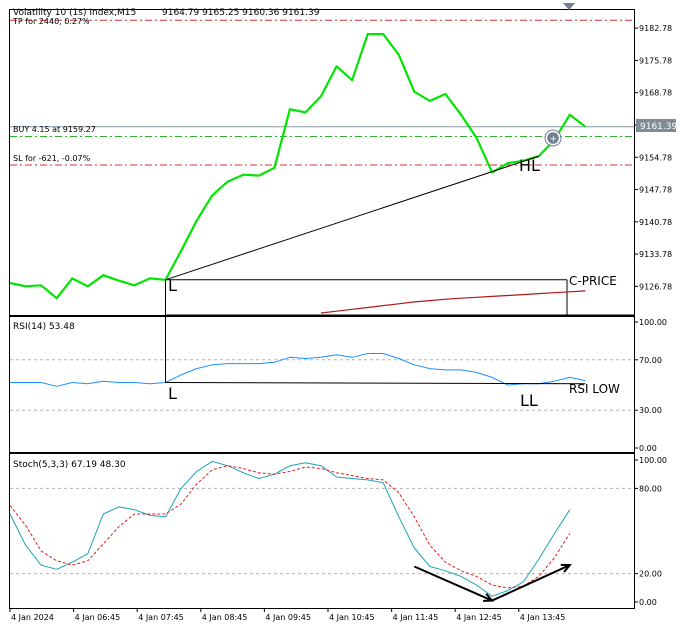 Image resolution: width=692 pixels, height=642 pixels. What do you see at coordinates (288, 617) in the screenshot?
I see `x-tick-label: 4 Jan 09:45` at bounding box center [288, 617].